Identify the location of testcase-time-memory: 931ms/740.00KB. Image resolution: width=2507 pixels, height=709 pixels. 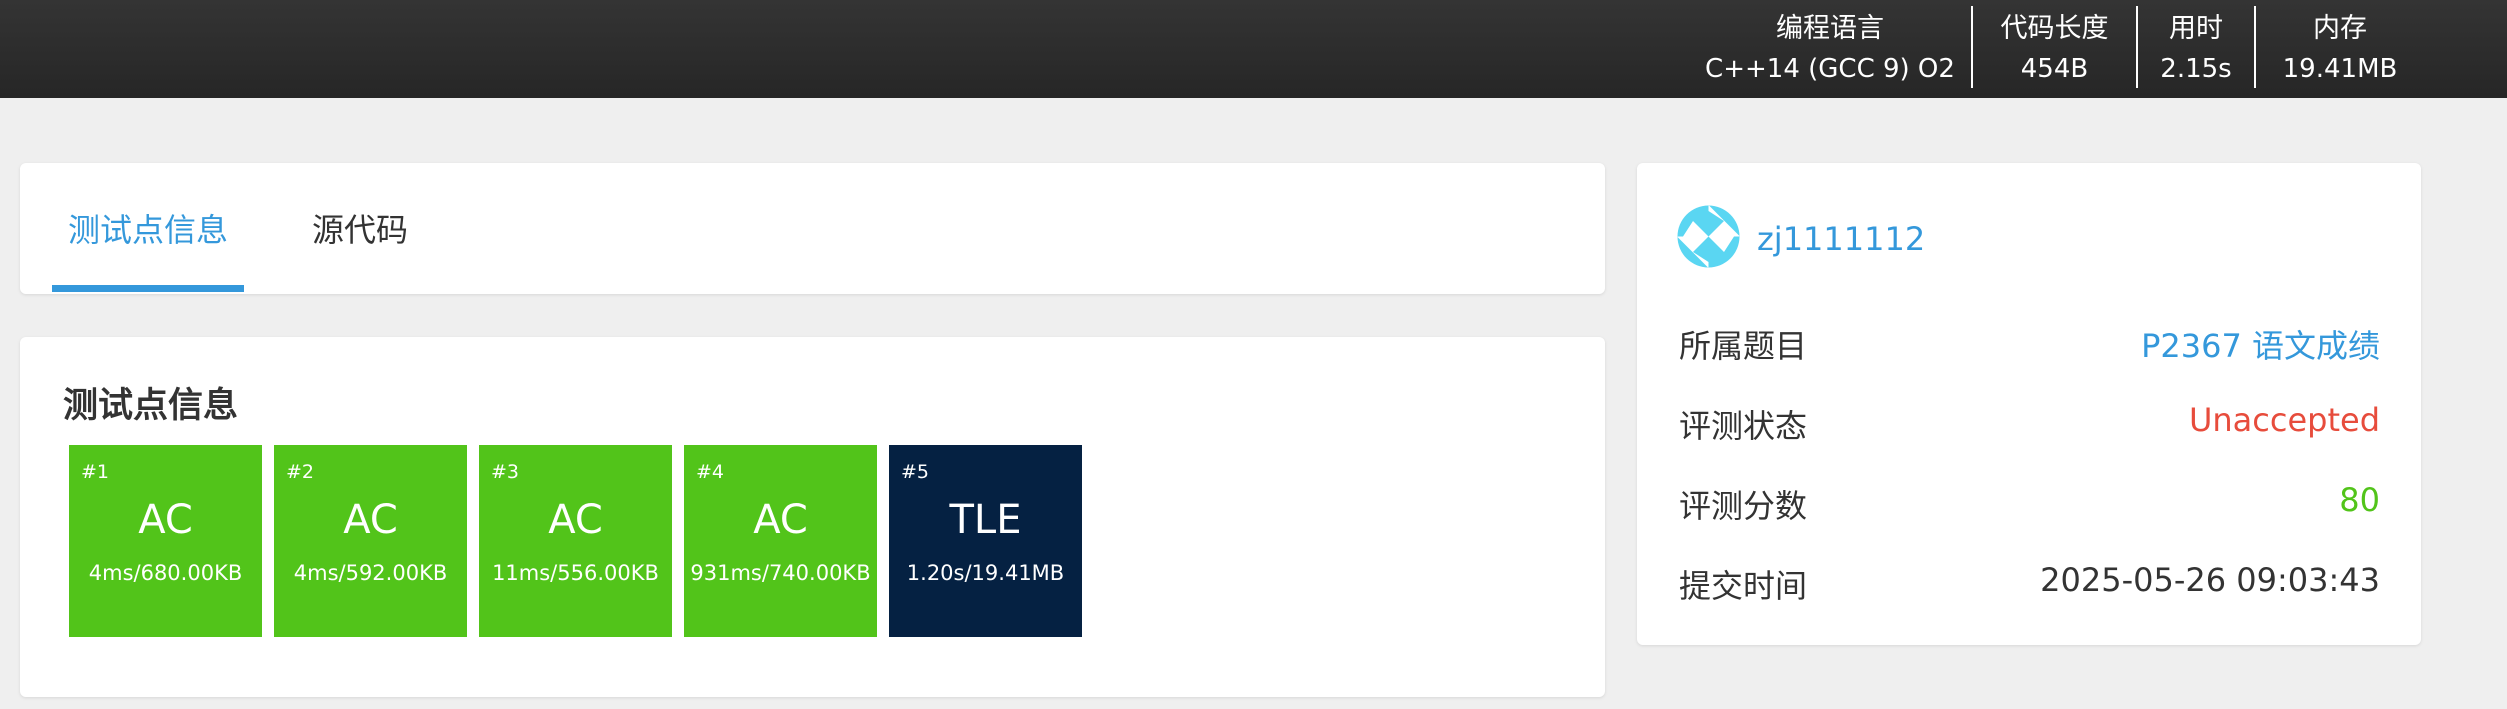
(780, 573).